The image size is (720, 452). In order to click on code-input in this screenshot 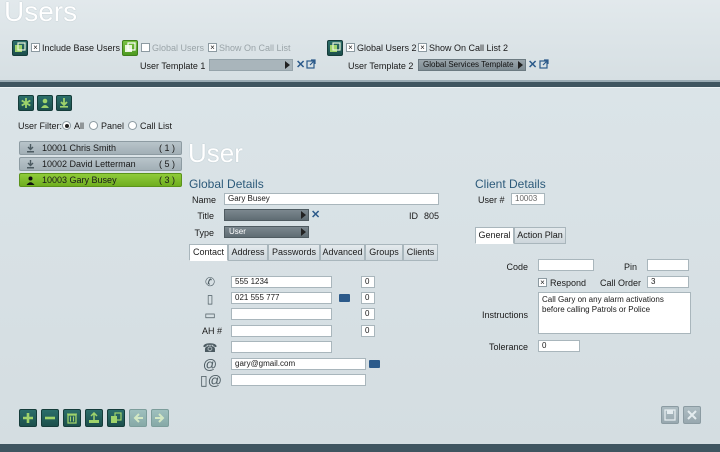, I will do `click(566, 265)`.